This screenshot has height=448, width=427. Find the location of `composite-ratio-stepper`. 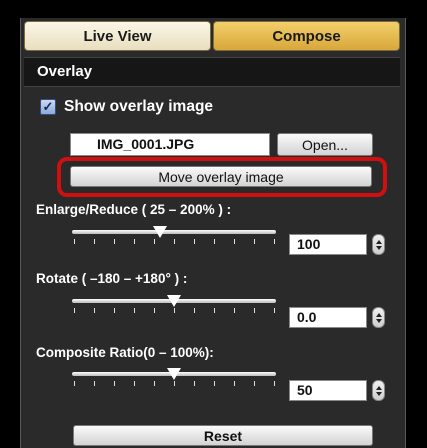

composite-ratio-stepper is located at coordinates (378, 390).